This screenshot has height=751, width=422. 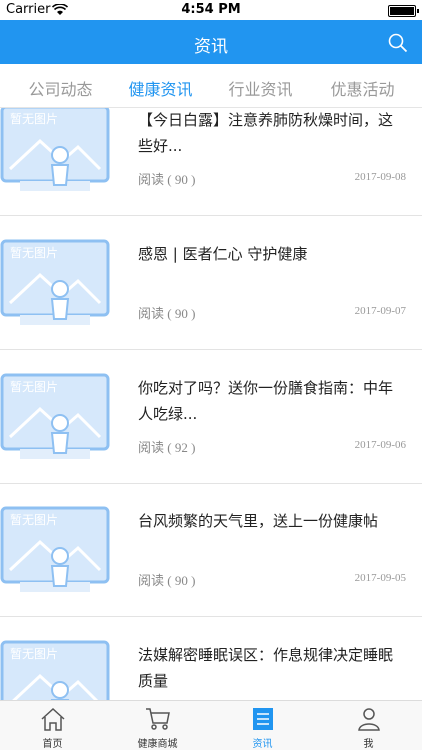 I want to click on cart-icon, so click(x=158, y=719).